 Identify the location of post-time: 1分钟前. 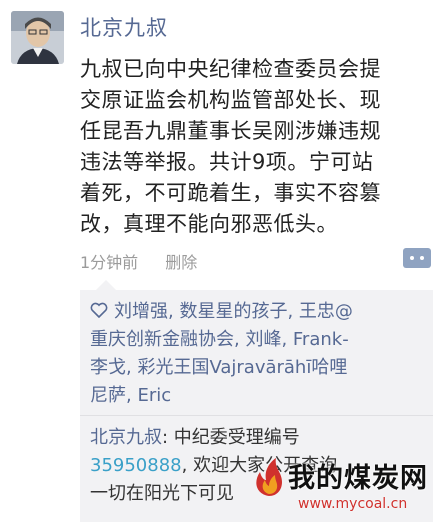
(109, 262).